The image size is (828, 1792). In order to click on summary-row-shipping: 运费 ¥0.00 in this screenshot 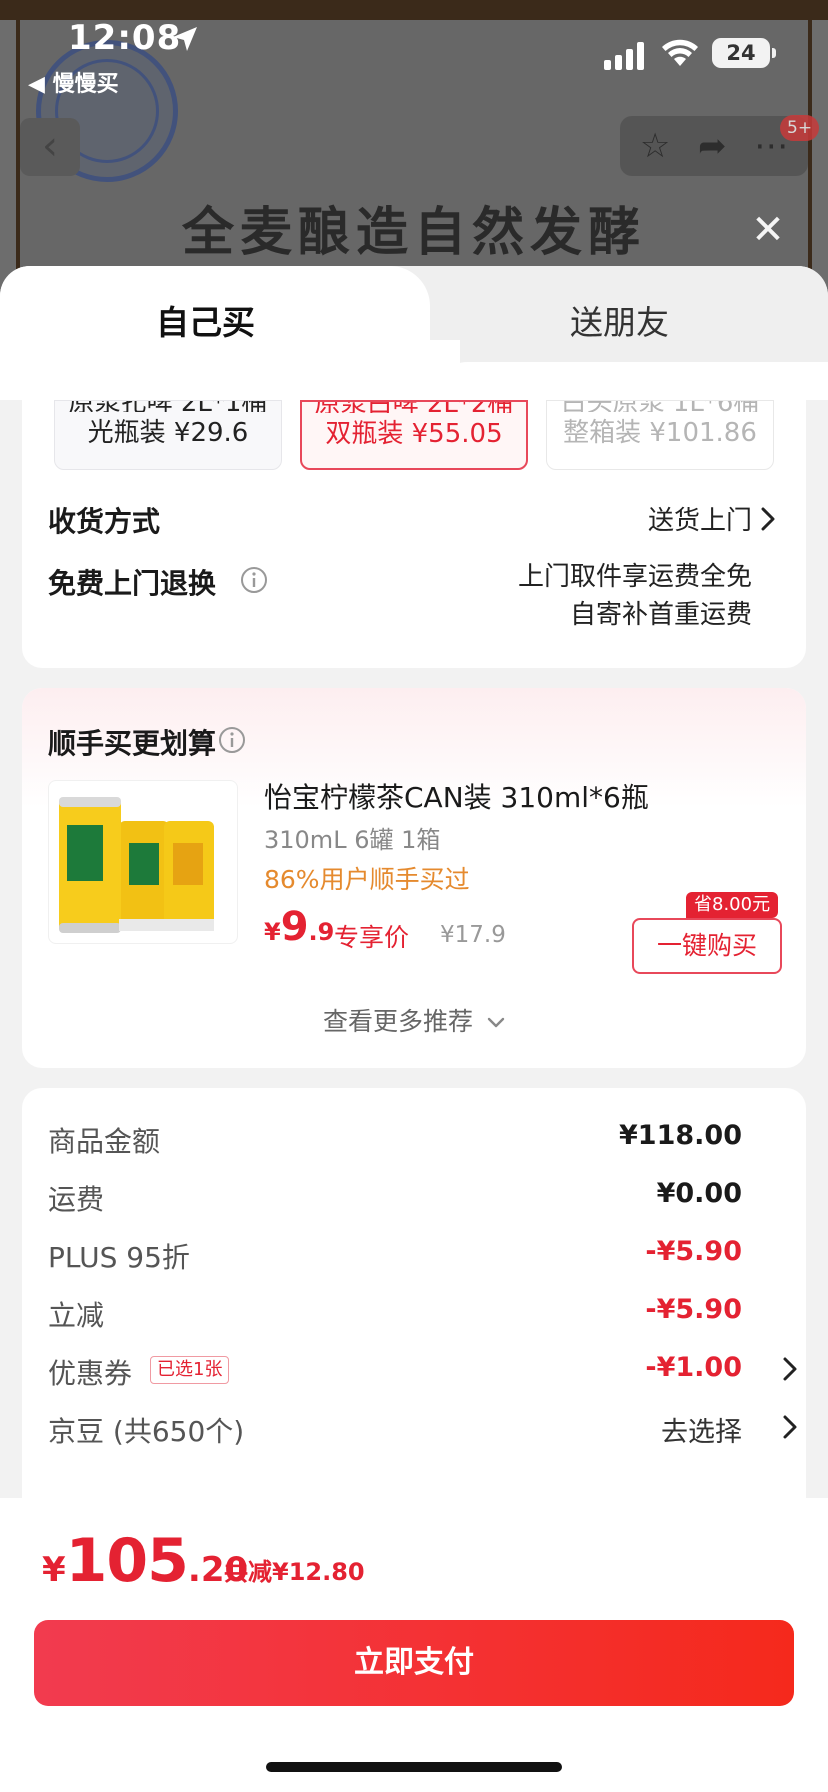, I will do `click(414, 1195)`.